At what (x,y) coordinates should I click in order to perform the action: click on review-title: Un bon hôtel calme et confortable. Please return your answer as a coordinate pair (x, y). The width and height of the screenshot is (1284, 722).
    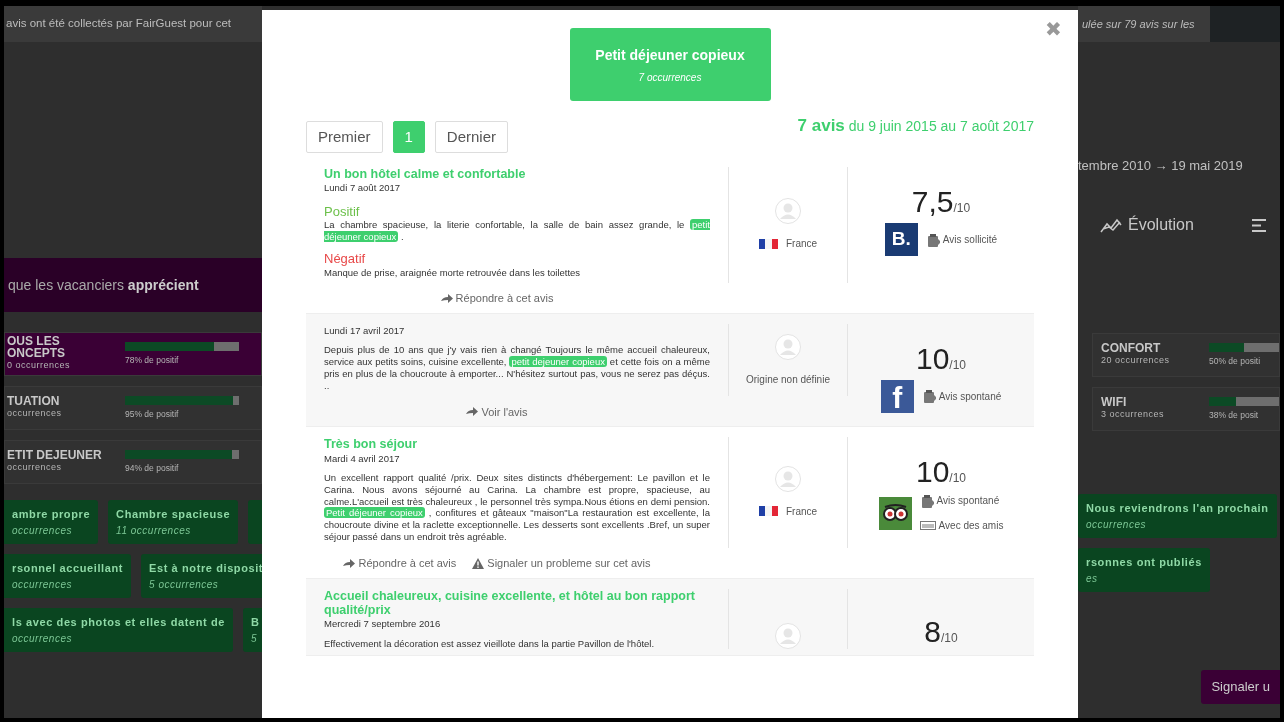
    Looking at the image, I should click on (425, 174).